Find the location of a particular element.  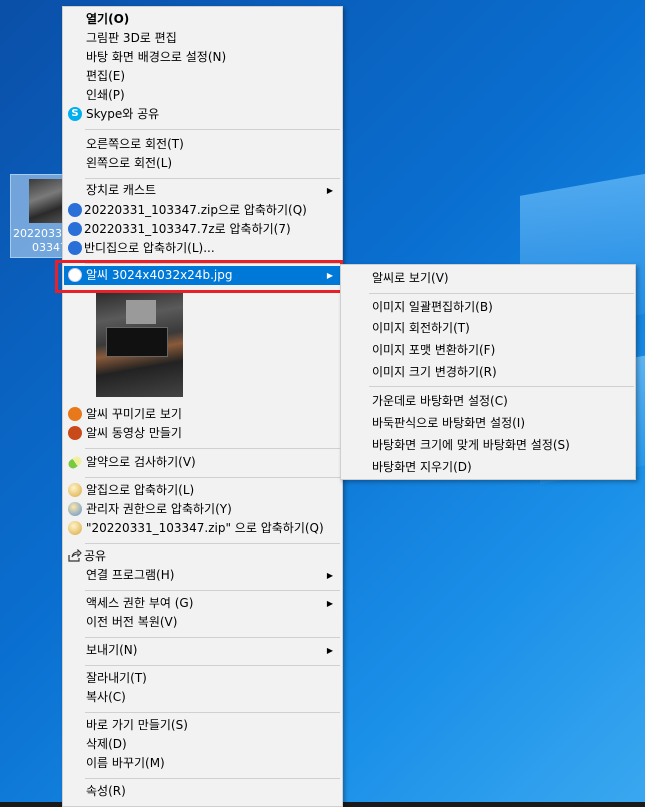

menu-item-label: 장치로 캐스트 is located at coordinates (121, 190).